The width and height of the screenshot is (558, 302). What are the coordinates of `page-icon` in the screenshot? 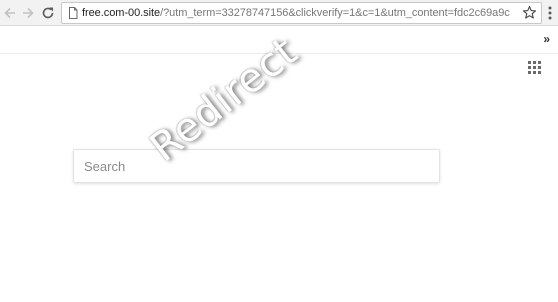 It's located at (73, 13).